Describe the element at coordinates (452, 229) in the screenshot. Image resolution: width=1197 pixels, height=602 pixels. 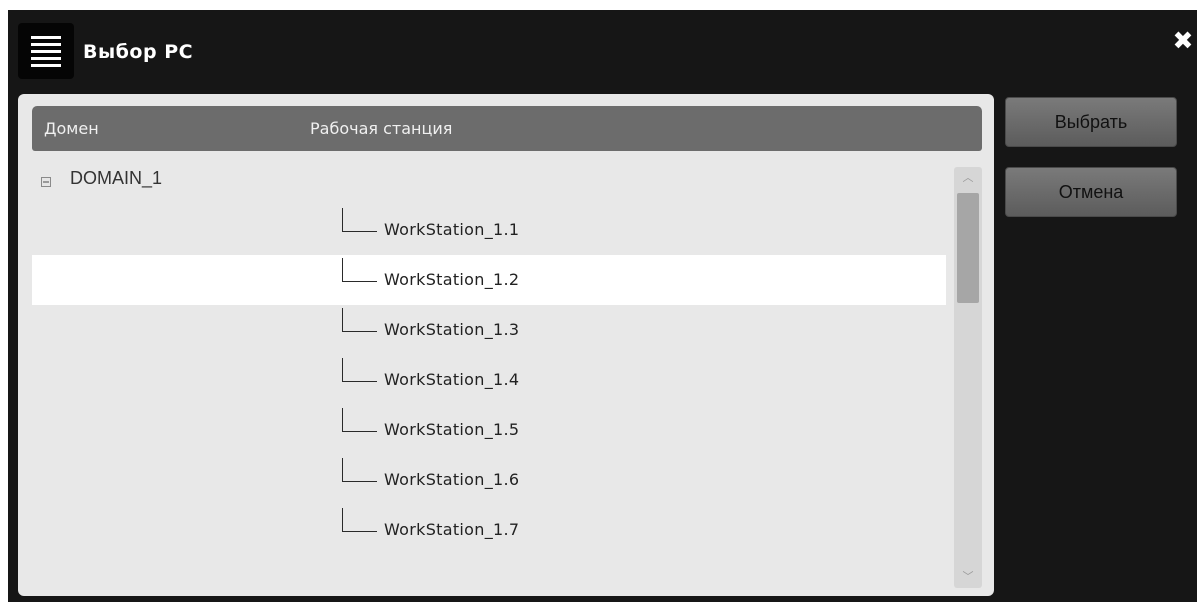
I see `workstation-label: WorkStation_1.1` at that location.